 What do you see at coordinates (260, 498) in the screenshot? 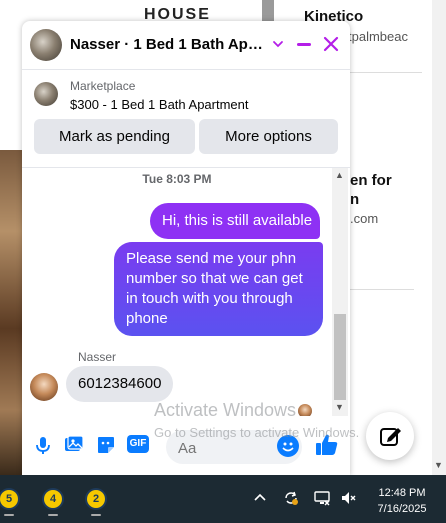
I see `chevron-up-icon` at bounding box center [260, 498].